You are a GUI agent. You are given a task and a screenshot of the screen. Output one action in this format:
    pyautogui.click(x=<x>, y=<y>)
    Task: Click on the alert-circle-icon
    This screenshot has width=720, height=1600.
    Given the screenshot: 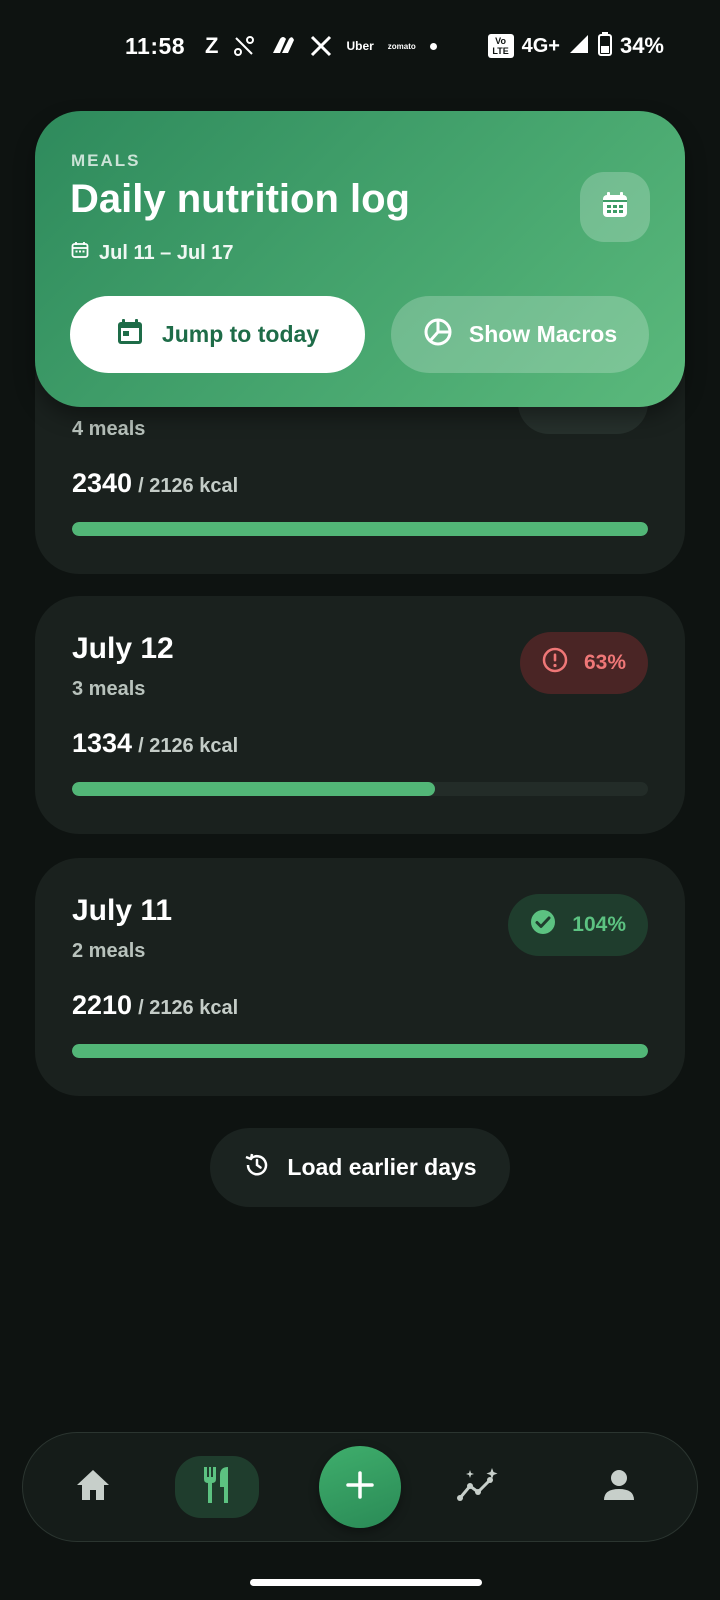 What is the action you would take?
    pyautogui.click(x=555, y=663)
    